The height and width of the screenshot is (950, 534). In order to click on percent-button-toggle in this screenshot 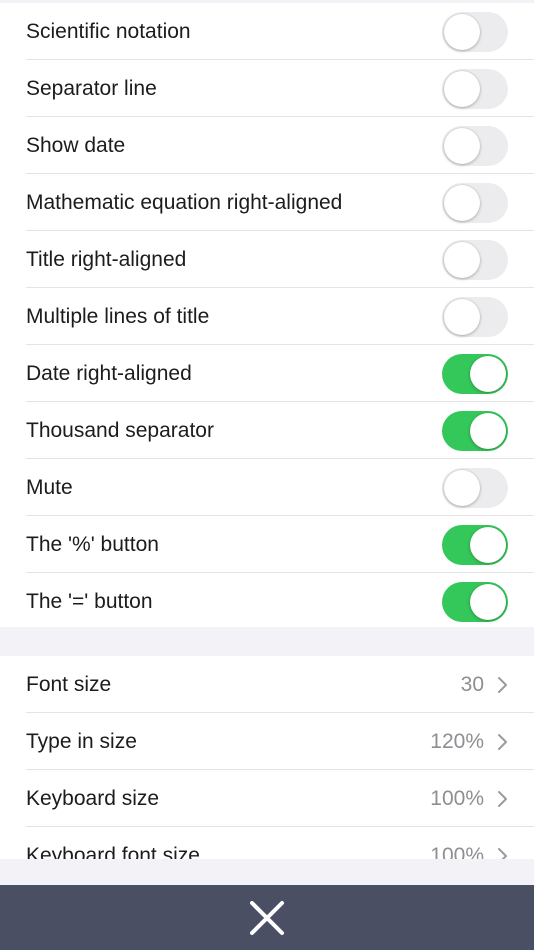, I will do `click(475, 544)`.